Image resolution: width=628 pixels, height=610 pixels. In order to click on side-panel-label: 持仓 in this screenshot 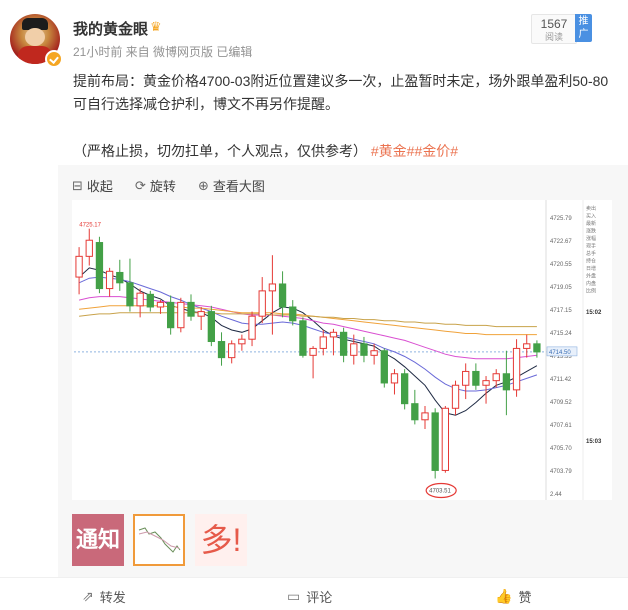, I will do `click(591, 261)`.